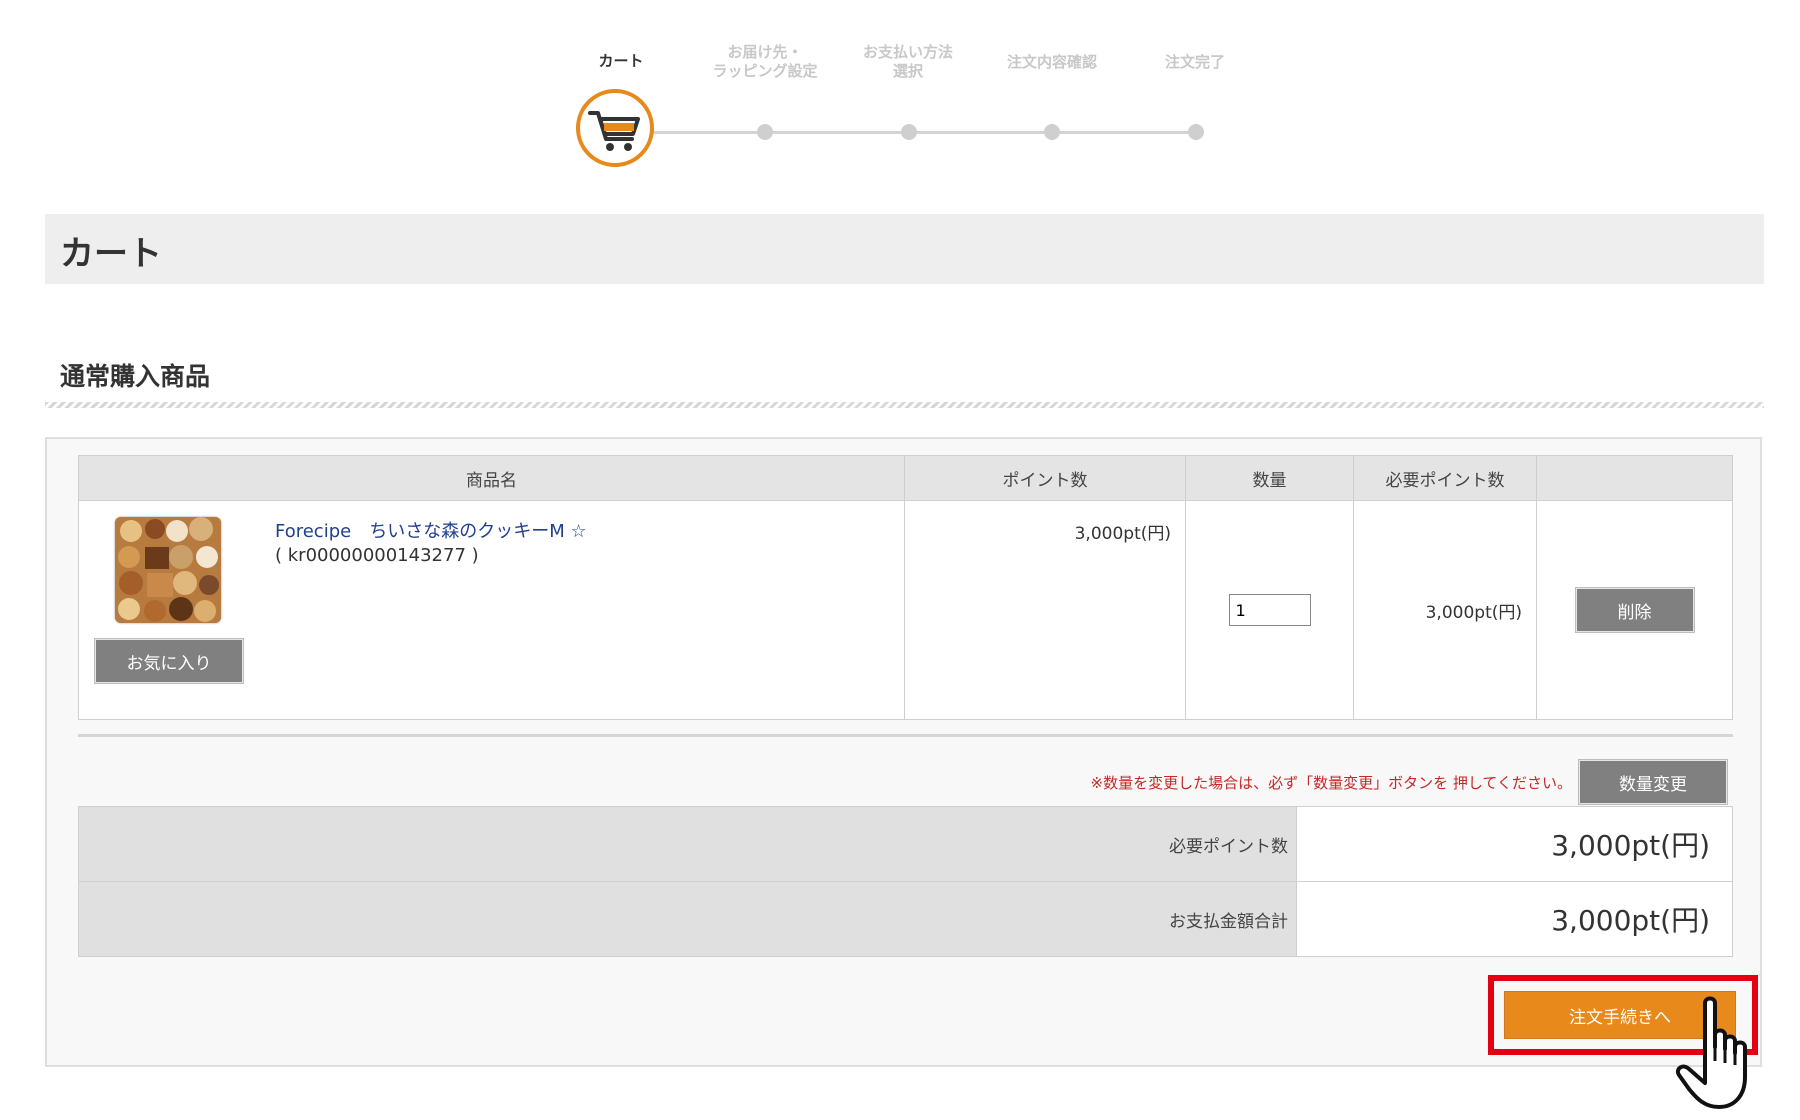 The image size is (1800, 1120). Describe the element at coordinates (687, 844) in the screenshot. I see `required-points-total-label: 必要ポイント数` at that location.